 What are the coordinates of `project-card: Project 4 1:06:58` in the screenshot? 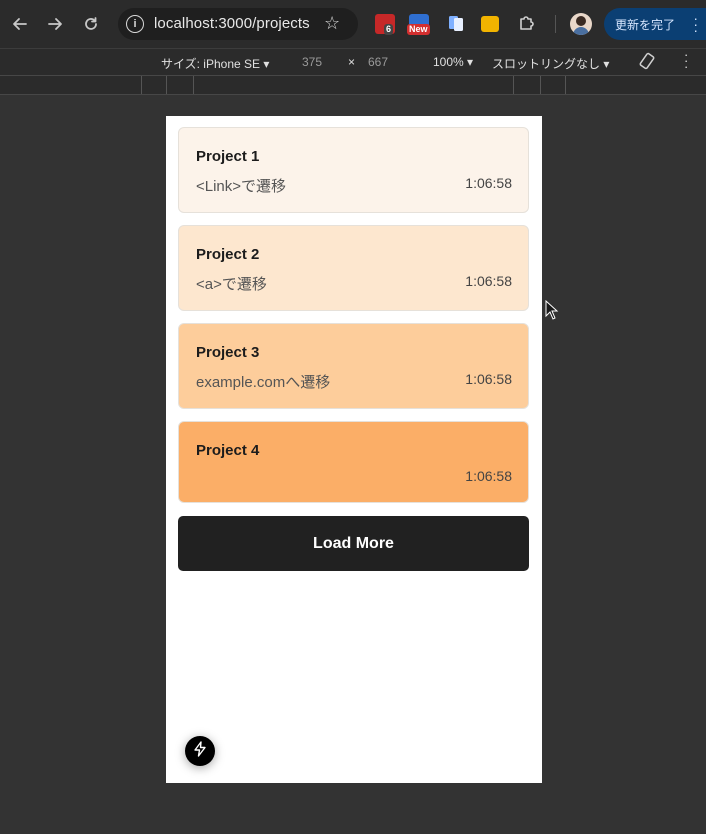 It's located at (353, 462).